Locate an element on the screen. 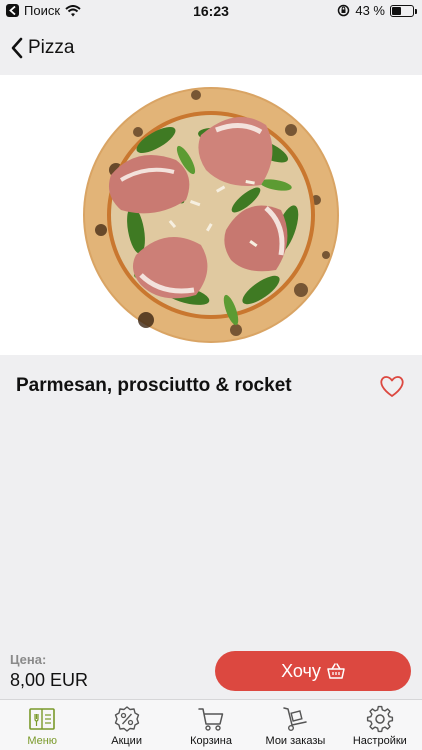 The height and width of the screenshot is (750, 422). product-title: Parmesan, prosciutto & rocket is located at coordinates (154, 385).